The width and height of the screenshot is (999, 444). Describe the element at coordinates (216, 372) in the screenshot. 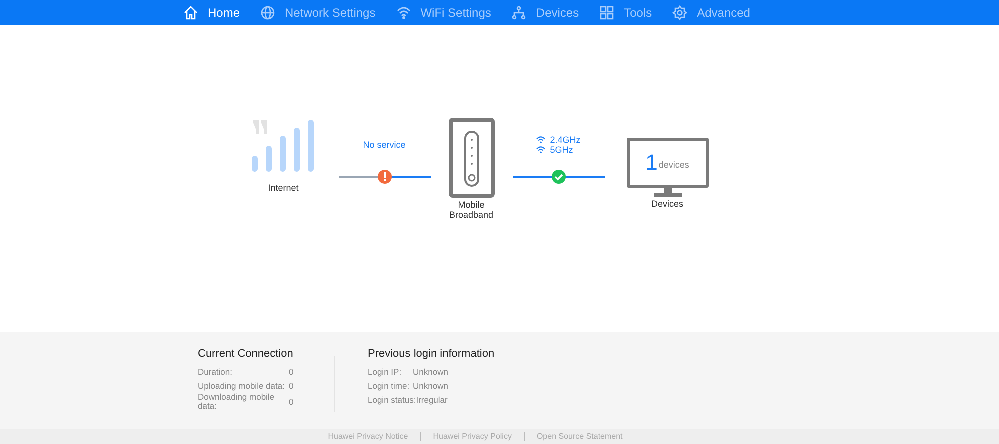

I see `info-label: Duration:` at that location.